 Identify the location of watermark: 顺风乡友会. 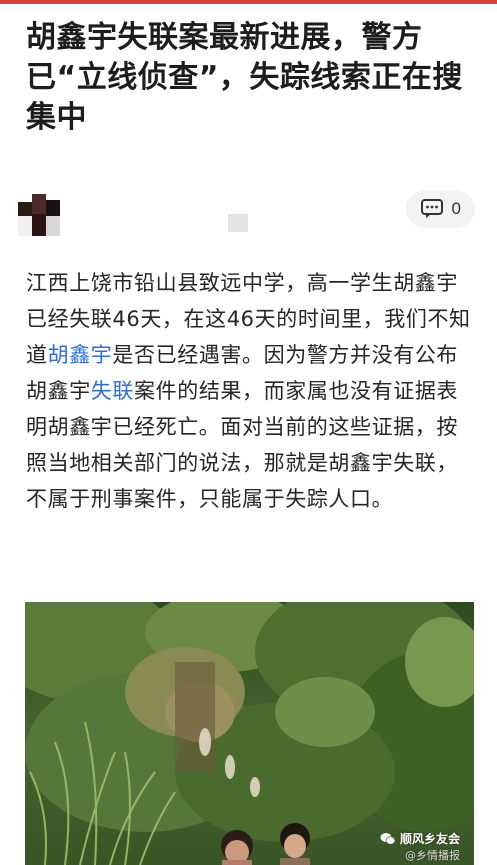
(420, 838).